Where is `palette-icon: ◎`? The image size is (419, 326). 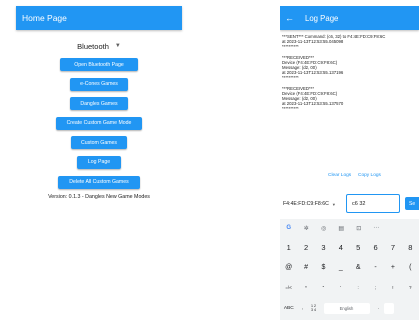
palette-icon: ◎ is located at coordinates (324, 228).